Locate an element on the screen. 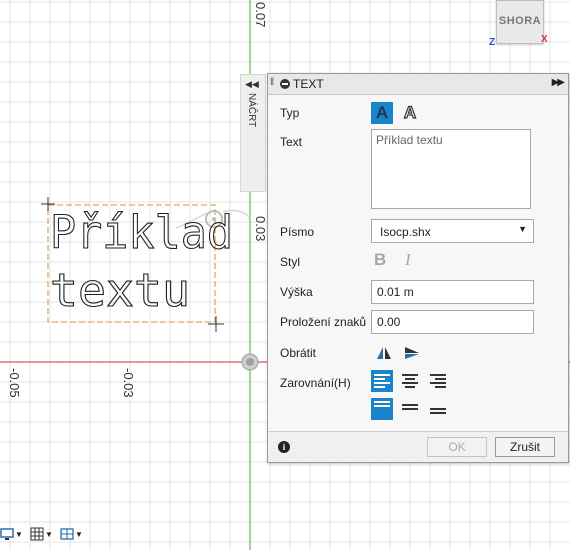 The width and height of the screenshot is (570, 550). browser-side-tab: ◀◀ NÁČRT is located at coordinates (253, 133).